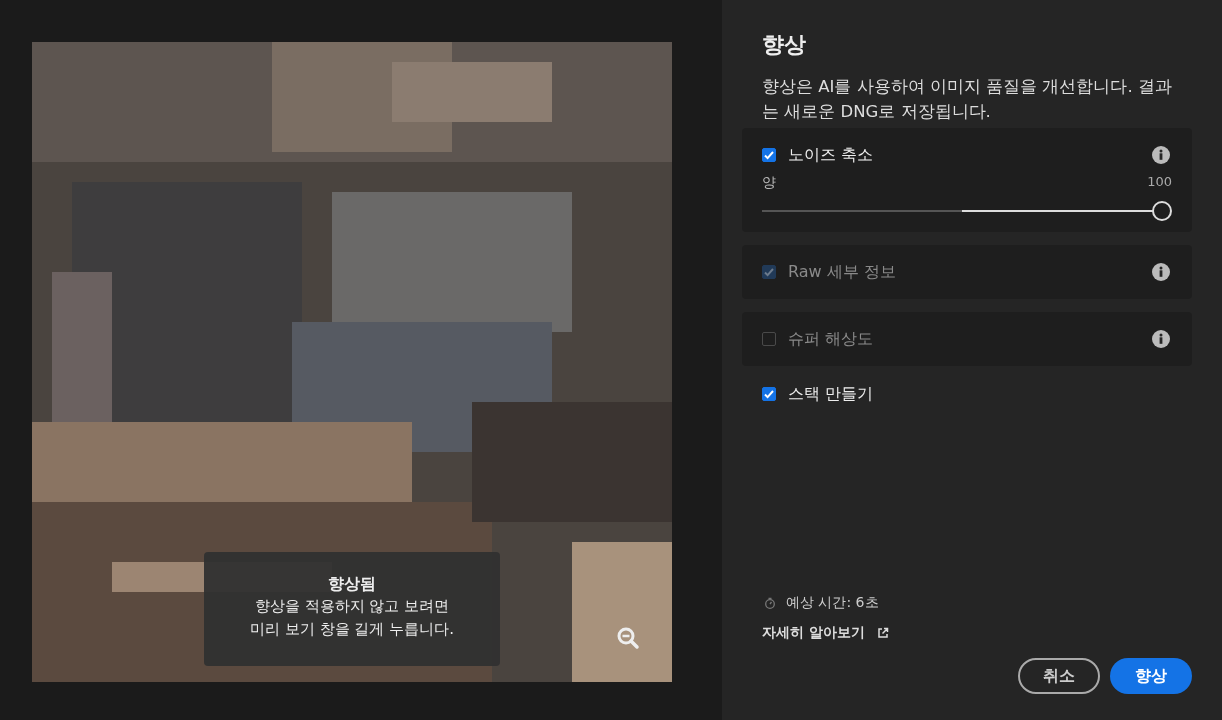 Image resolution: width=1222 pixels, height=720 pixels. I want to click on tooltip-title: 향상됨, so click(352, 584).